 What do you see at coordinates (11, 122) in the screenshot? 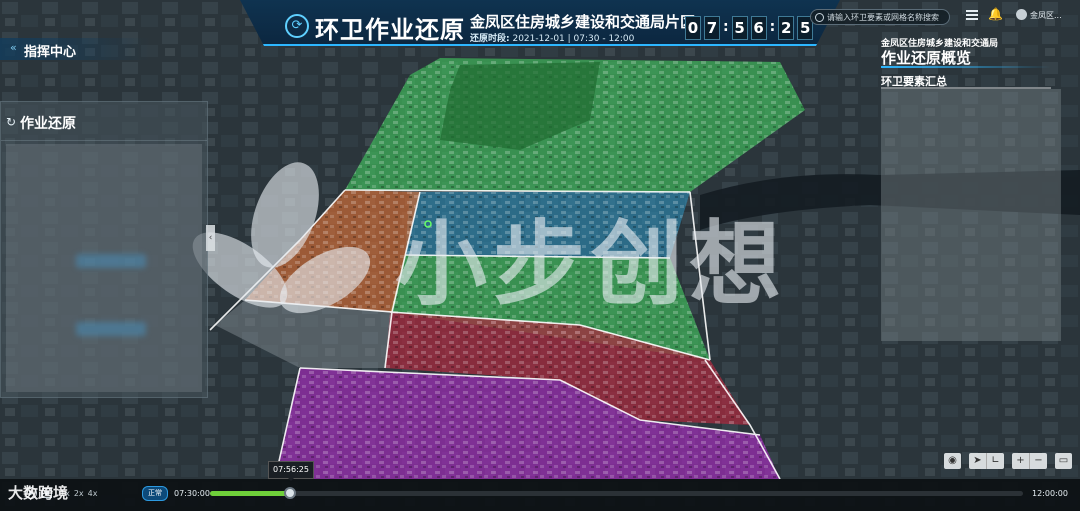
I see `refresh-icon: ↻` at bounding box center [11, 122].